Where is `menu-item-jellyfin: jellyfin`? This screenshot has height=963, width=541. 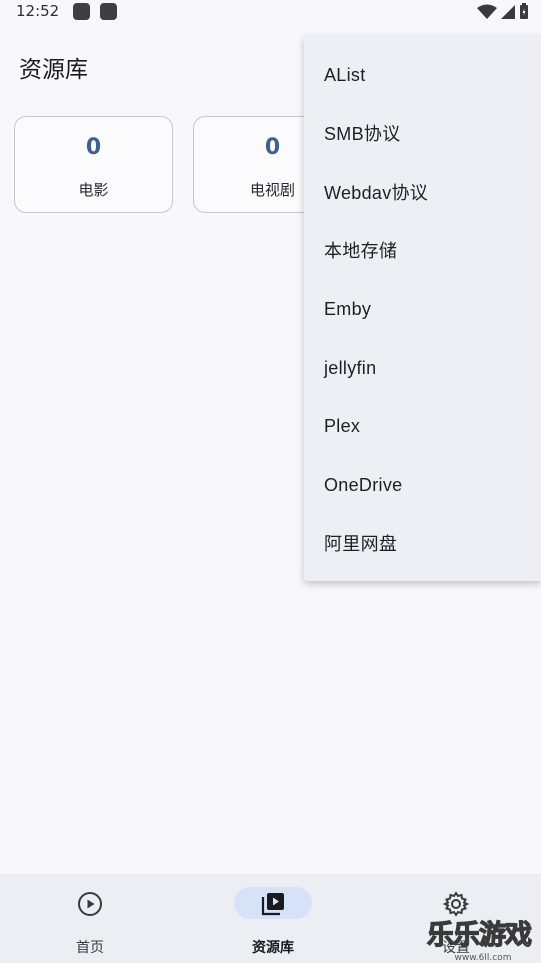
menu-item-jellyfin: jellyfin is located at coordinates (422, 368).